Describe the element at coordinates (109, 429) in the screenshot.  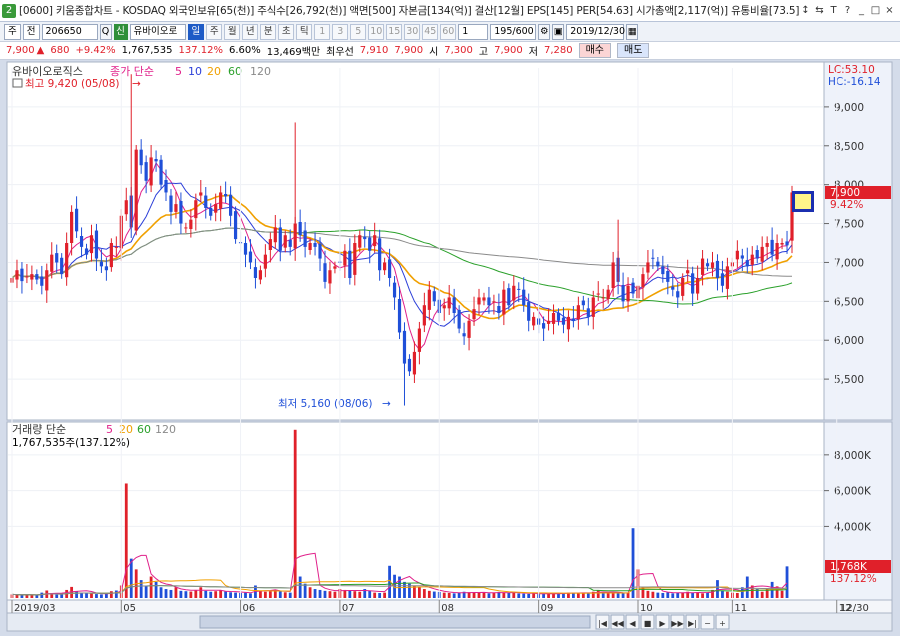
I see `vol-ma-5-label: 5` at that location.